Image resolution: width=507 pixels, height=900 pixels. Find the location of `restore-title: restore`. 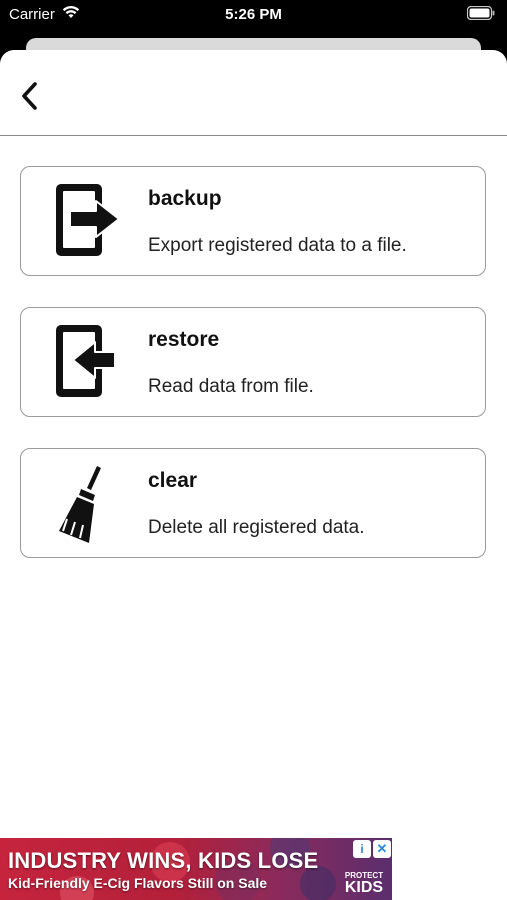

restore-title: restore is located at coordinates (184, 339).